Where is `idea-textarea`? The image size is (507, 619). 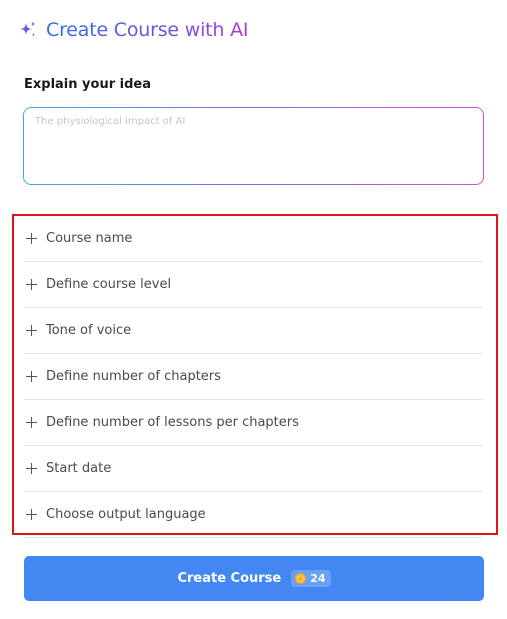 idea-textarea is located at coordinates (253, 146).